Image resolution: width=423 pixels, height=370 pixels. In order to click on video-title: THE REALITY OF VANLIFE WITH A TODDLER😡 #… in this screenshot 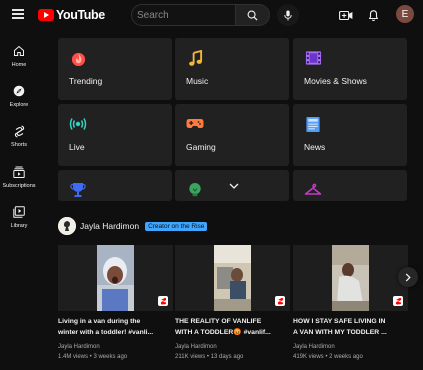, I will do `click(231, 327)`.